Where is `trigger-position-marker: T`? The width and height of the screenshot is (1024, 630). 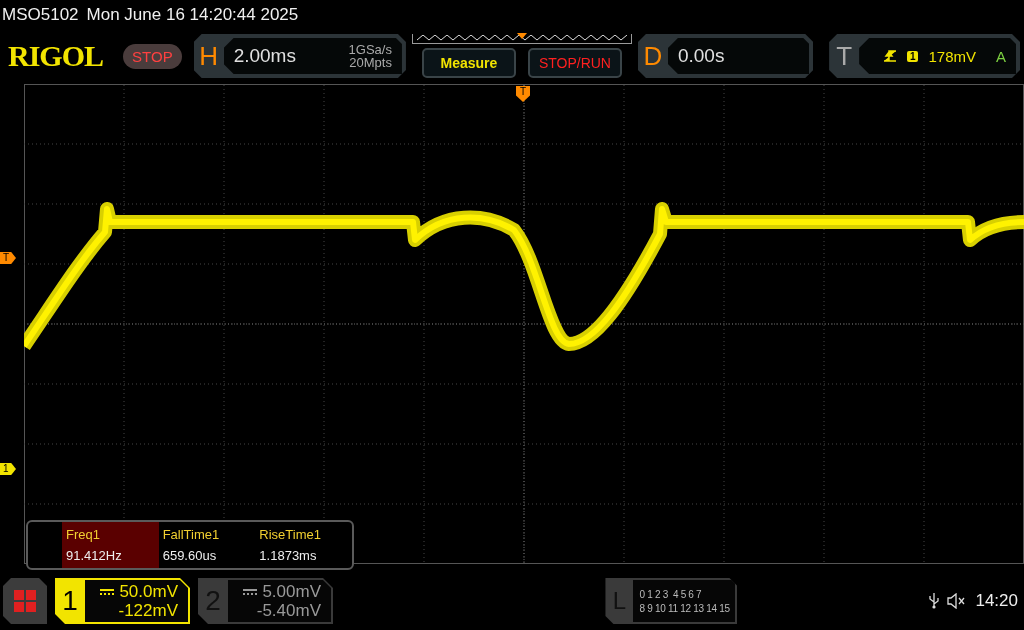 trigger-position-marker: T is located at coordinates (523, 94).